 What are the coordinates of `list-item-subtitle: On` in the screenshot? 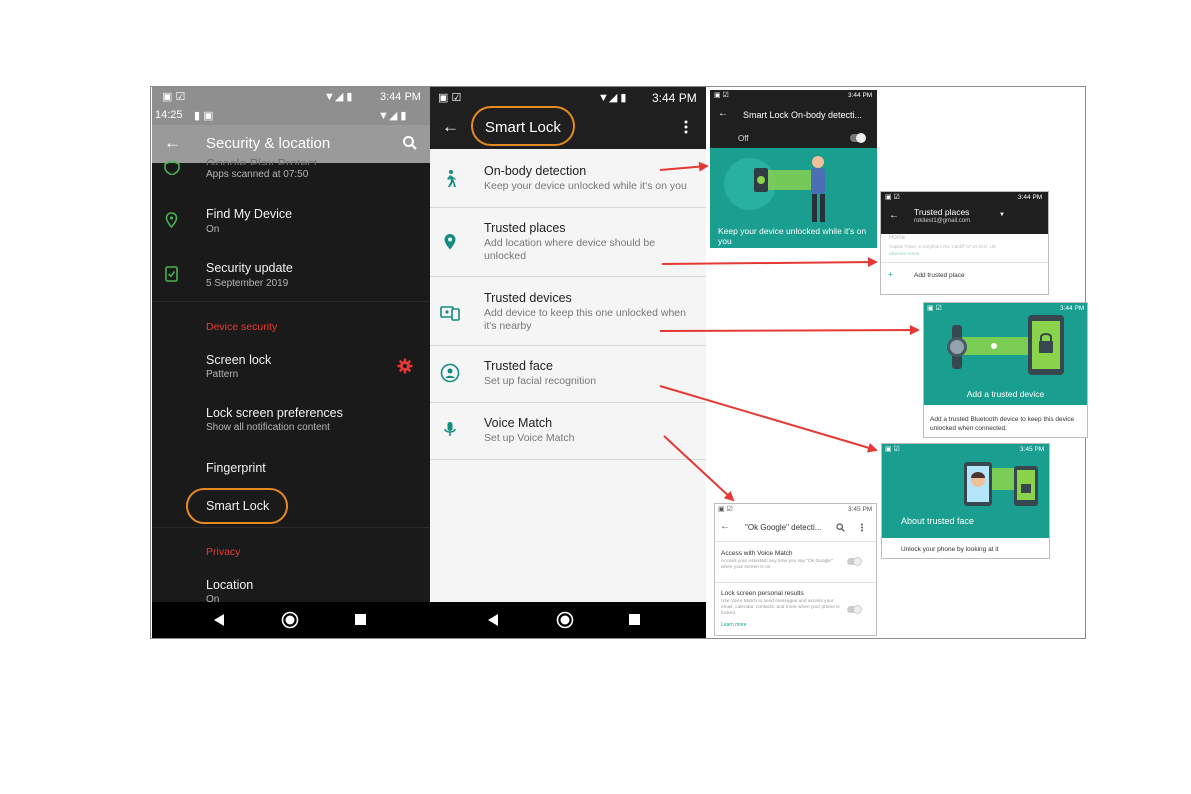 It's located at (213, 229).